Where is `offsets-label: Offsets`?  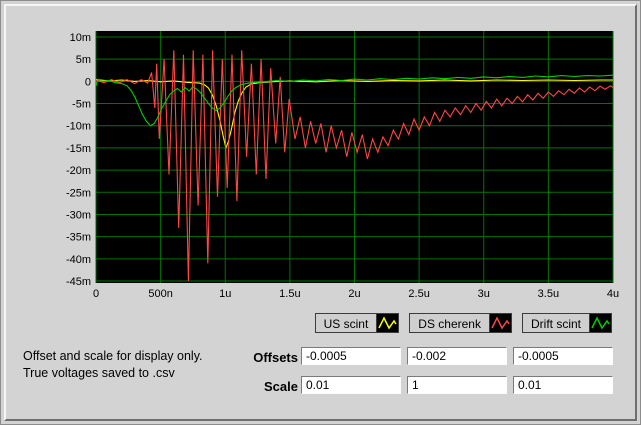
offsets-label: Offsets is located at coordinates (275, 357).